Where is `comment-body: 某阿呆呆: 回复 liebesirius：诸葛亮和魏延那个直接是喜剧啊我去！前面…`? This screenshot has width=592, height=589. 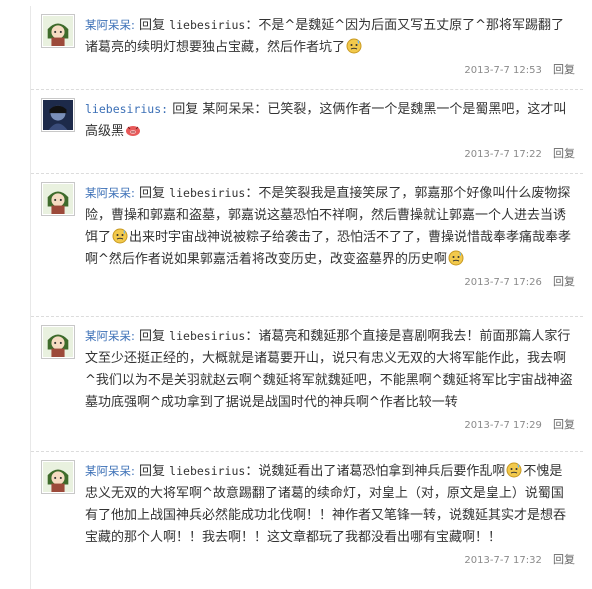
comment-body: 某阿呆呆: 回复 liebesirius：诸葛亮和魏延那个直接是喜剧啊我去！前面… is located at coordinates (330, 369).